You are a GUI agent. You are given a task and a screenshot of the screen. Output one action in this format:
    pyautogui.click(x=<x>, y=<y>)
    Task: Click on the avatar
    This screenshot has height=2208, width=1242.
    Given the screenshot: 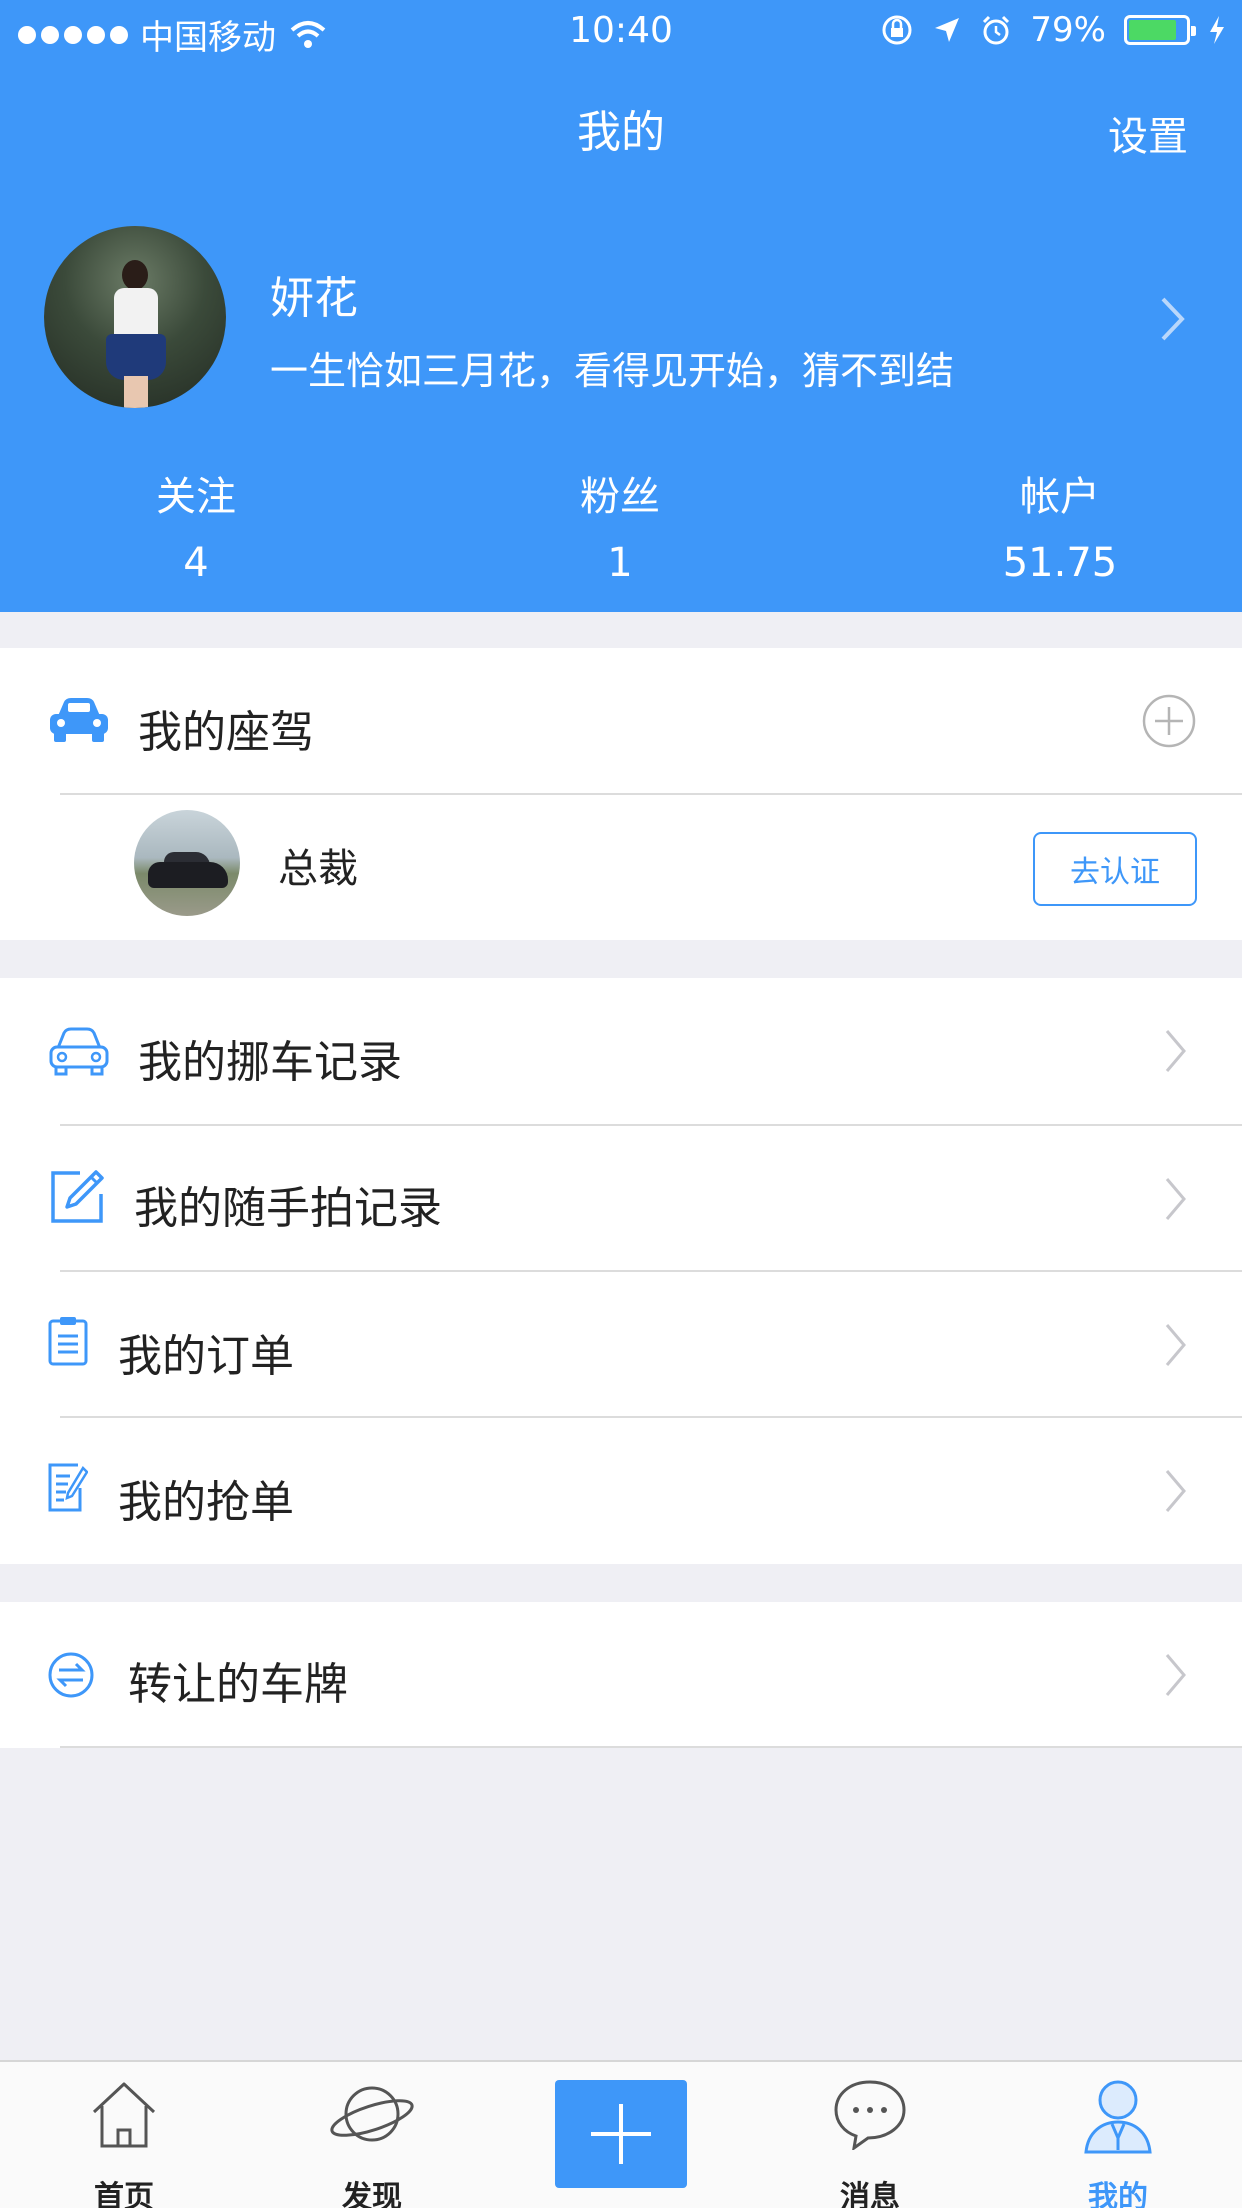 What is the action you would take?
    pyautogui.click(x=135, y=317)
    